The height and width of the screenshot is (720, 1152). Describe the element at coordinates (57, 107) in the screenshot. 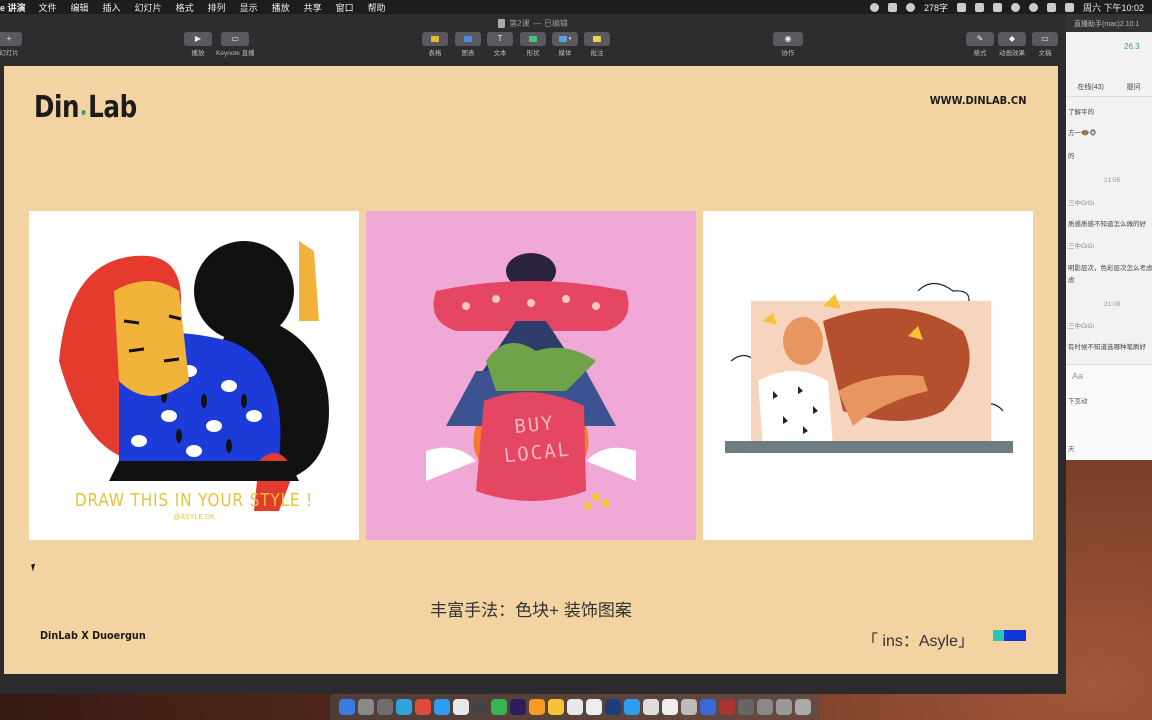

I see `logo-text-left: Din` at that location.